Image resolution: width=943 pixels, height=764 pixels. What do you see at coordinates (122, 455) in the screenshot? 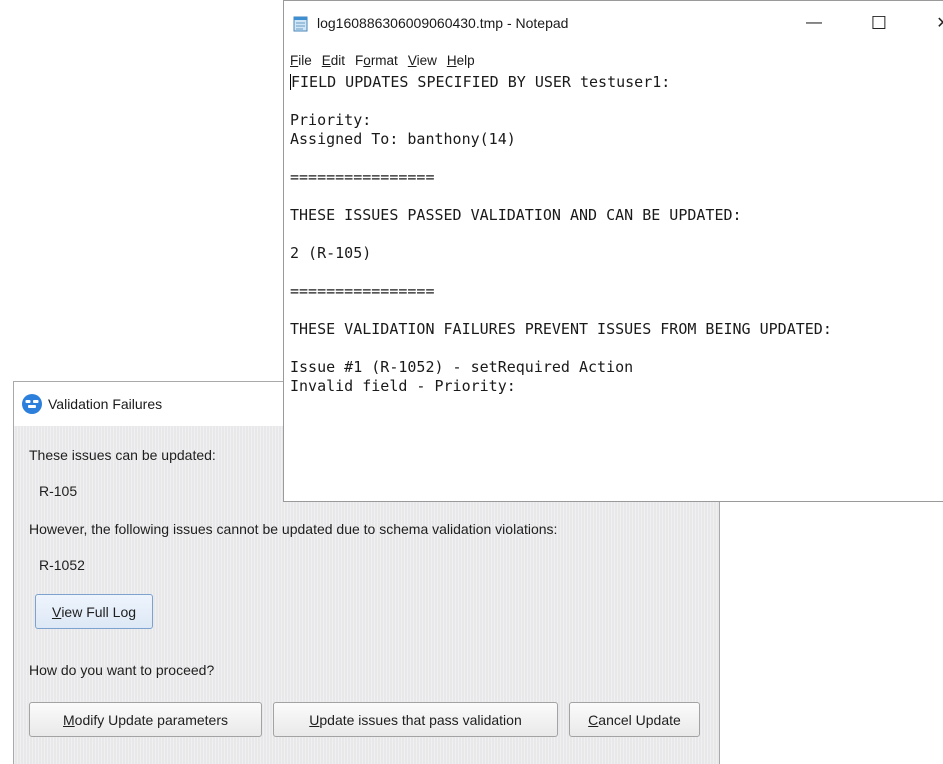
I see `can-update-label: These issues can be updated:` at bounding box center [122, 455].